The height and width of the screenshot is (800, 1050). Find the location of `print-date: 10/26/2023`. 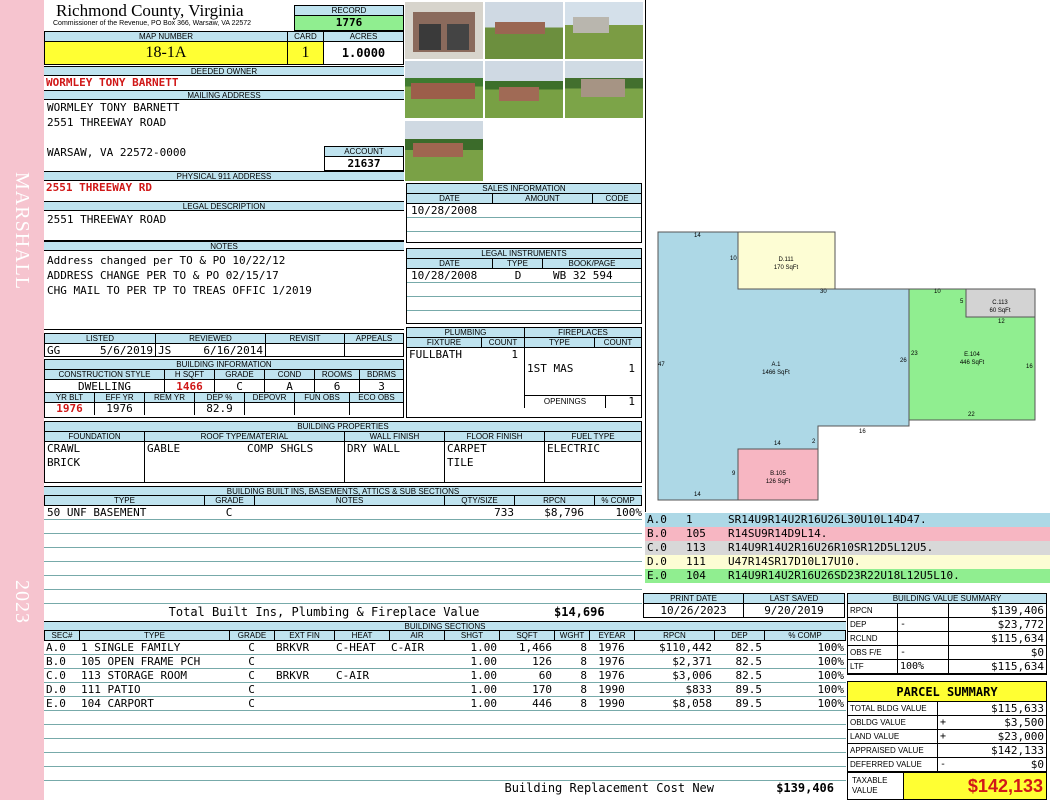

print-date: 10/26/2023 is located at coordinates (694, 610).